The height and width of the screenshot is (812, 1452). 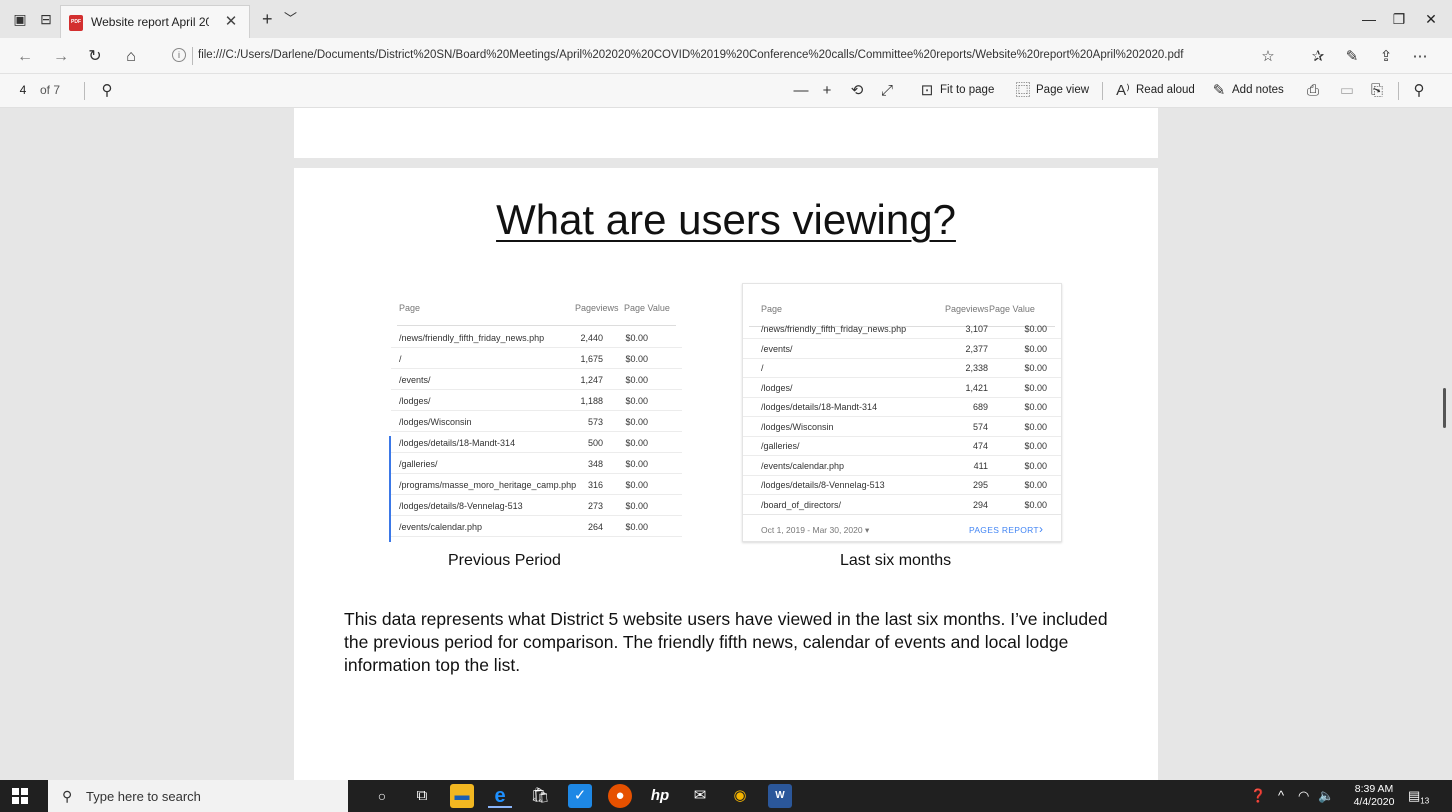 What do you see at coordinates (1219, 91) in the screenshot?
I see `add-notes-pen-icon: ✎` at bounding box center [1219, 91].